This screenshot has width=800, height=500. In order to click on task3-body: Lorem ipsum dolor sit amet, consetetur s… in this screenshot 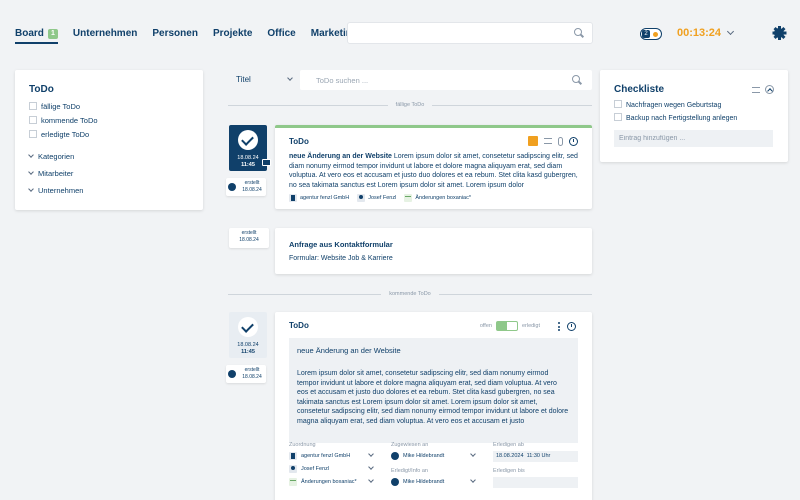, I will do `click(433, 397)`.